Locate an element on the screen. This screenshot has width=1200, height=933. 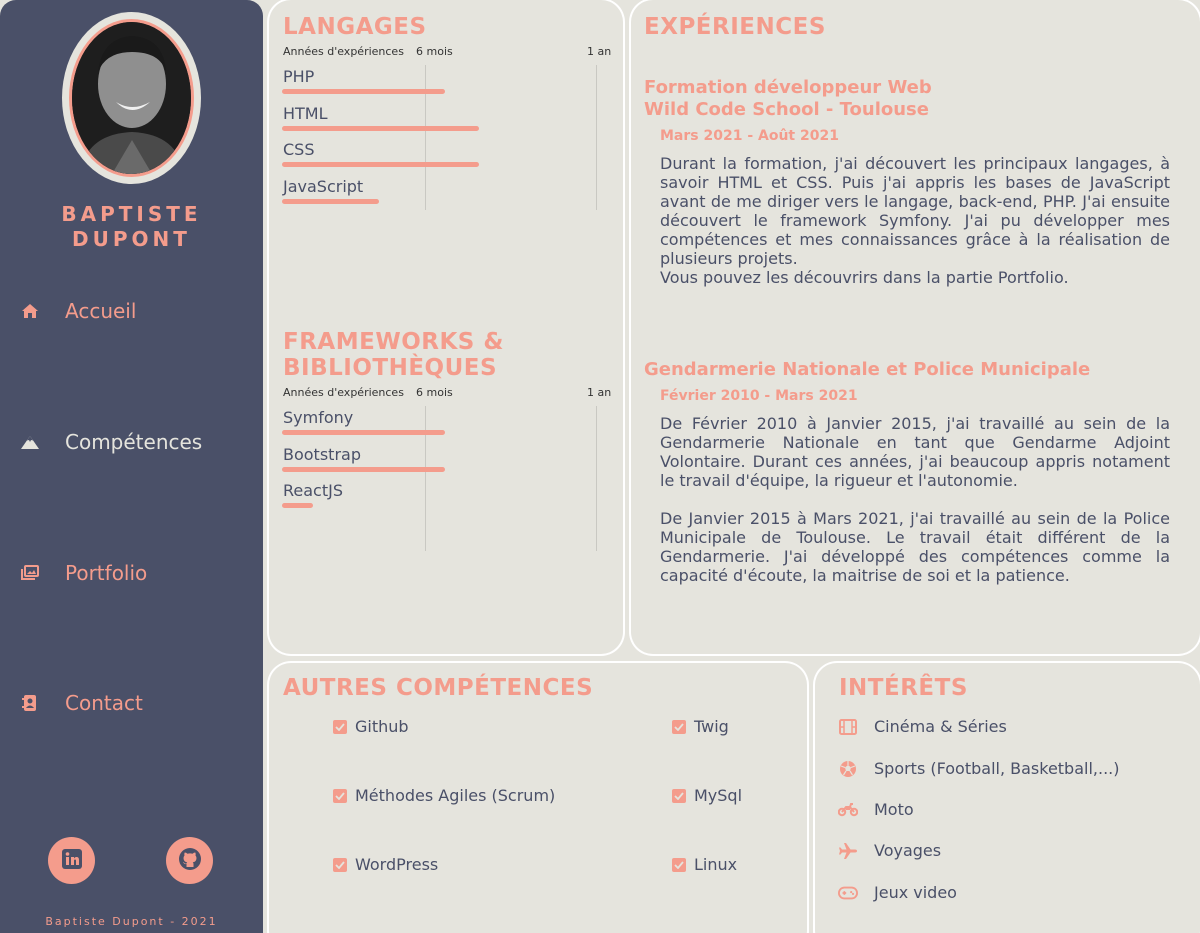
nav-item-competences: Compétences is located at coordinates (111, 442).